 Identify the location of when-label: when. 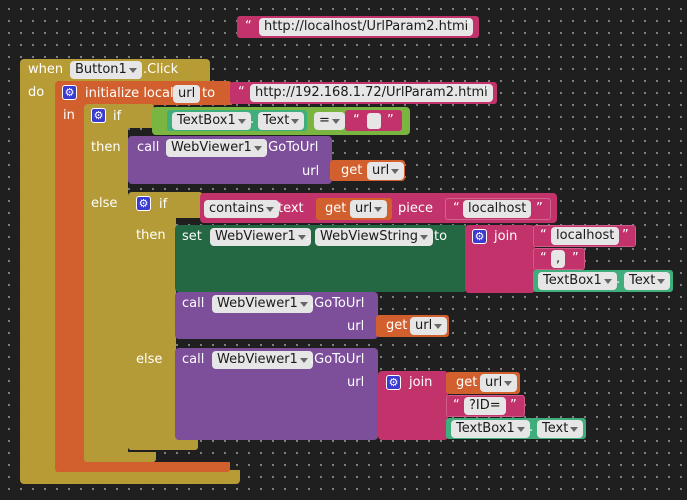
(46, 69).